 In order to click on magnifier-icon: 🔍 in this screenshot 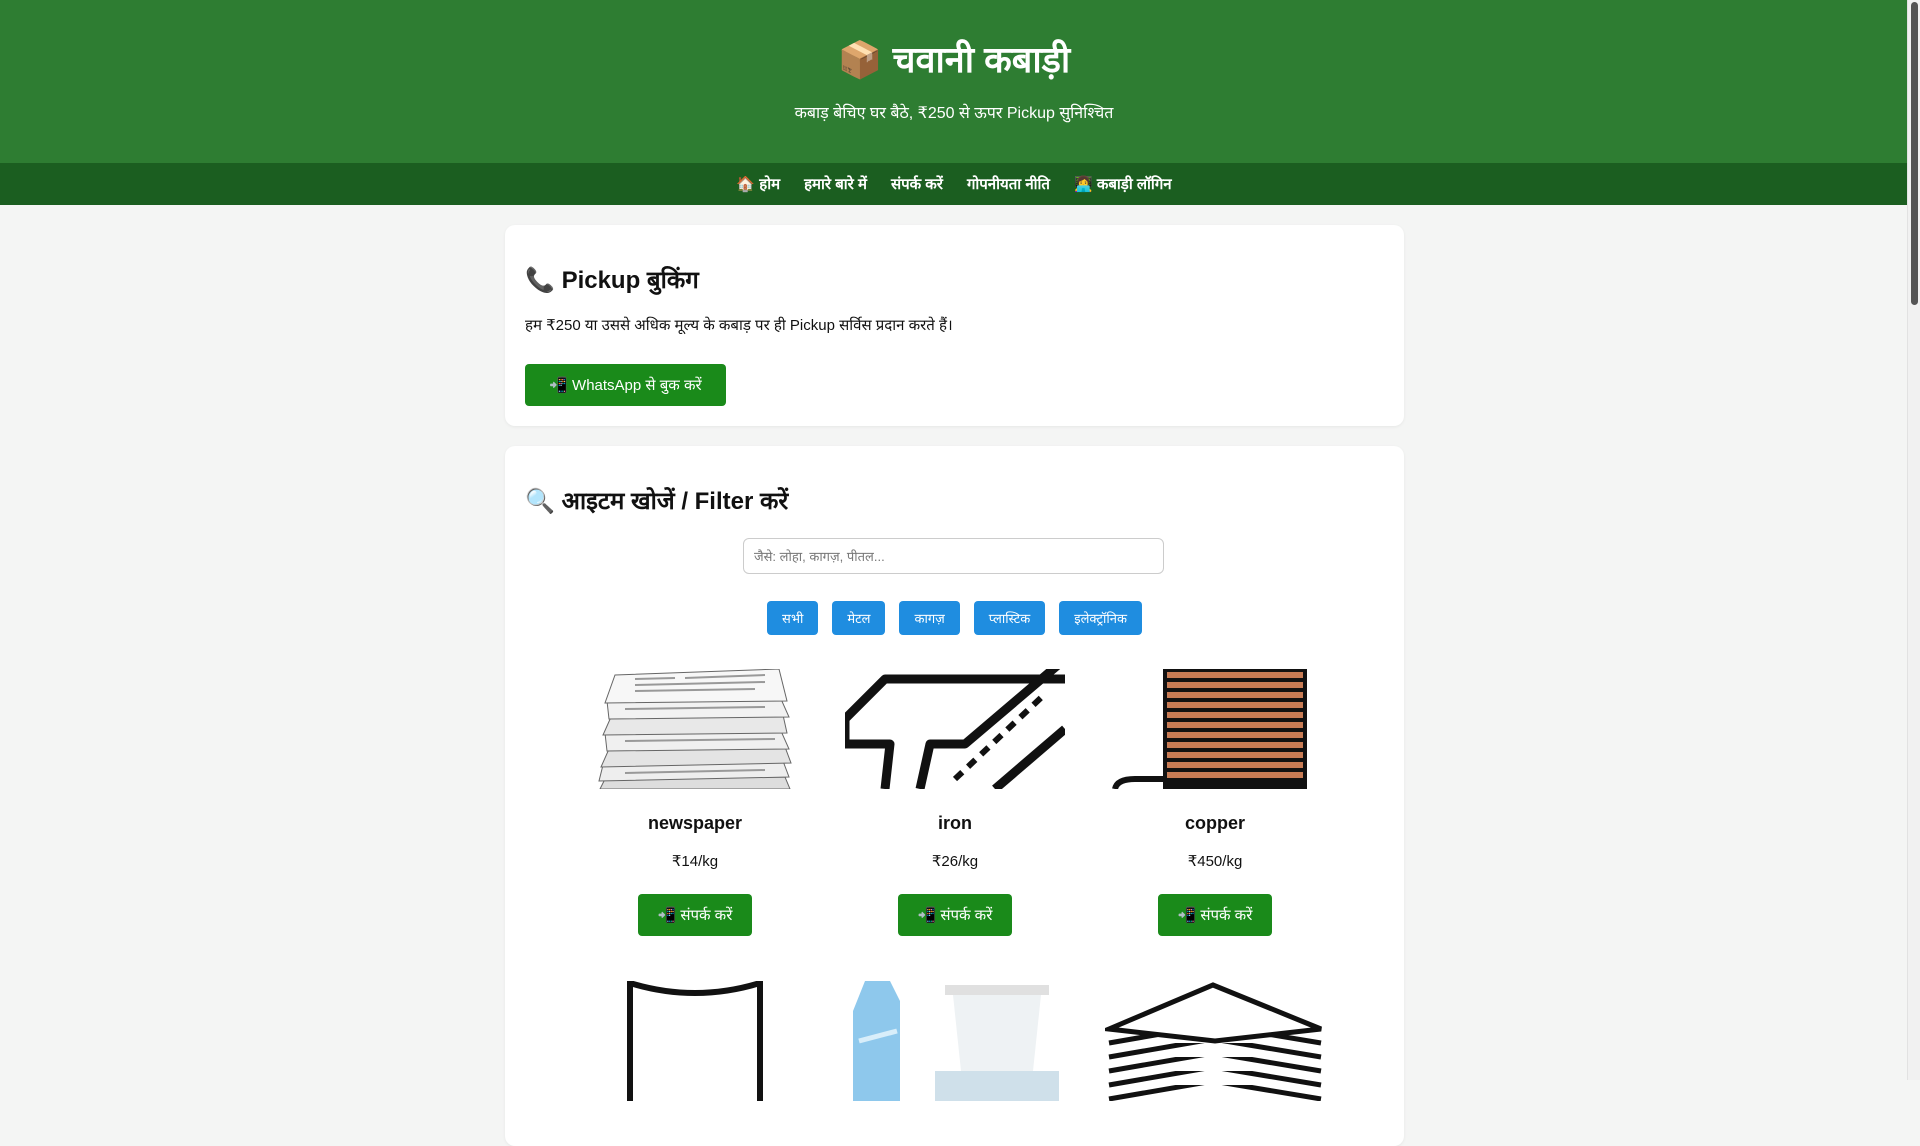, I will do `click(540, 501)`.